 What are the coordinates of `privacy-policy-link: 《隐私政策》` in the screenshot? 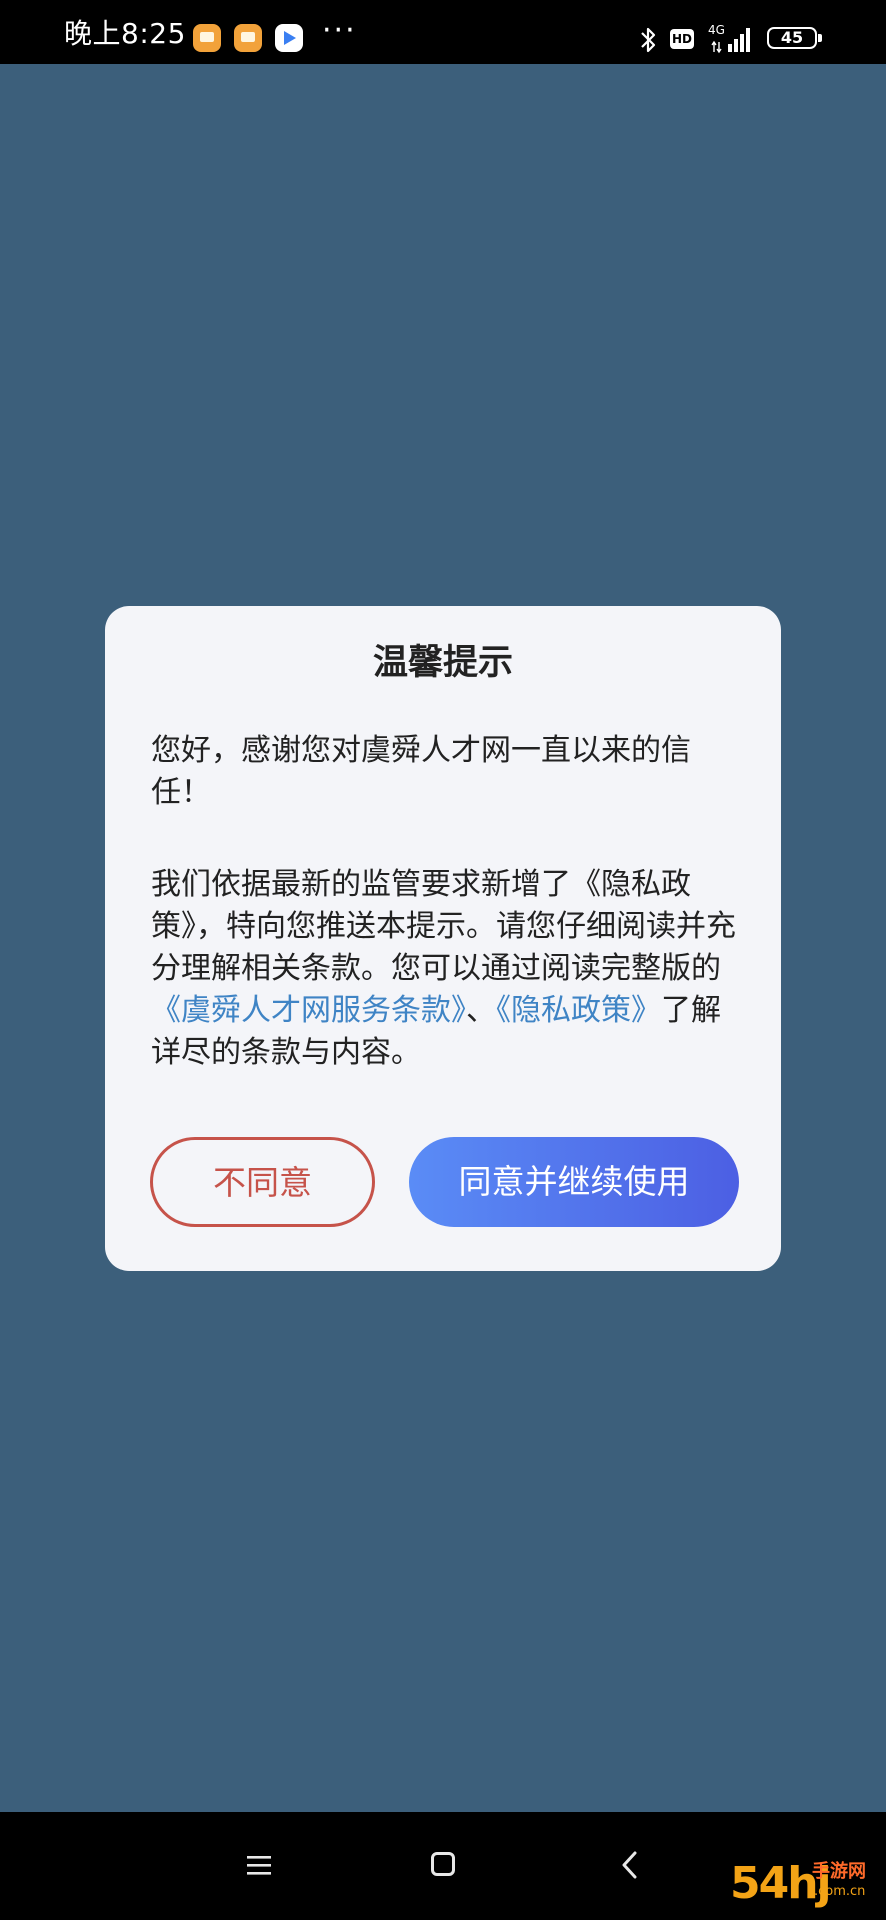 It's located at (578, 1010).